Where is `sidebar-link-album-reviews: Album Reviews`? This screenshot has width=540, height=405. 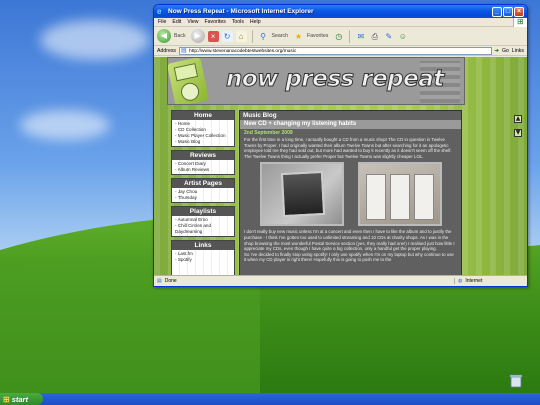 sidebar-link-album-reviews: Album Reviews is located at coordinates (203, 170).